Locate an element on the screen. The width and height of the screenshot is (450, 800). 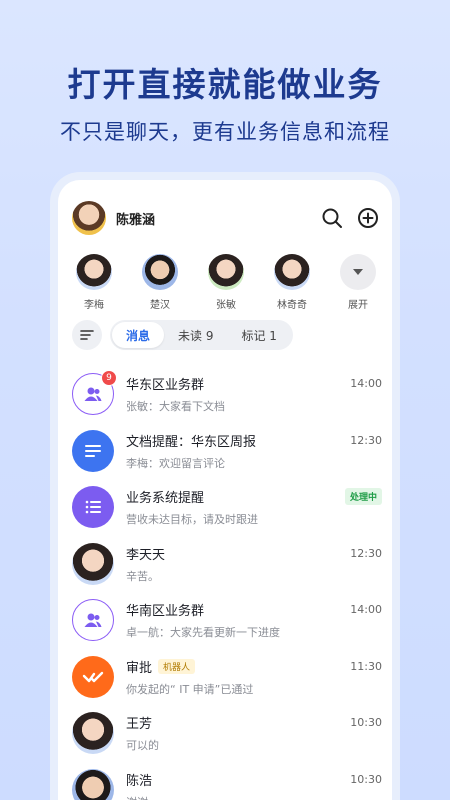
conversation-item: 9 华东区业务群 14:00 张敏：大家看下文档 is located at coordinates (225, 394).